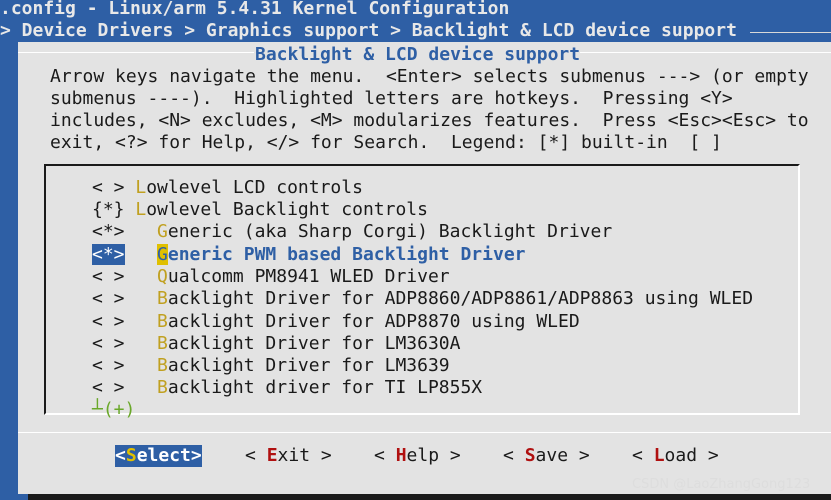 Image resolution: width=831 pixels, height=500 pixels. What do you see at coordinates (304, 455) in the screenshot?
I see `button-label: xit >` at bounding box center [304, 455].